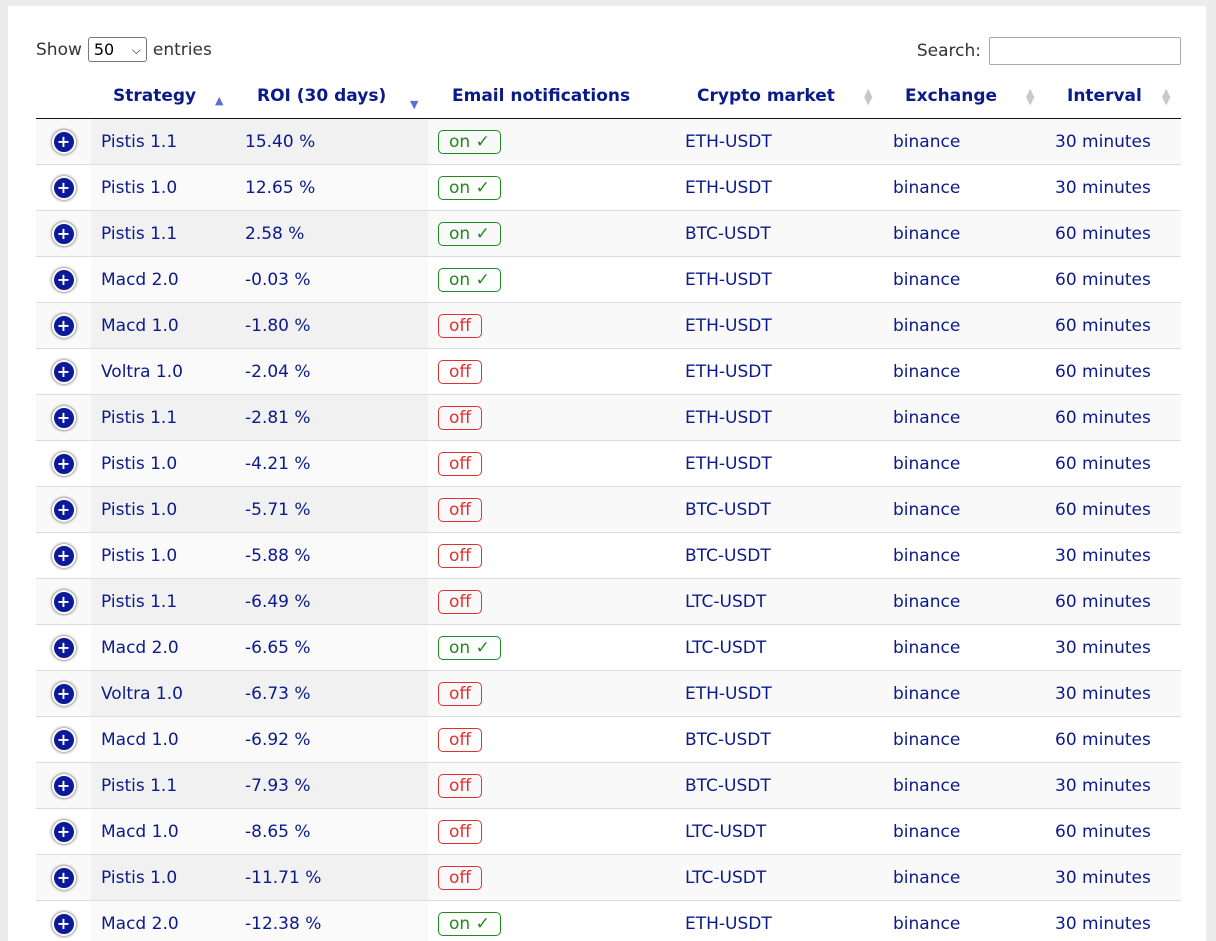  I want to click on crypto-market-value: BTC-USDT, so click(728, 739).